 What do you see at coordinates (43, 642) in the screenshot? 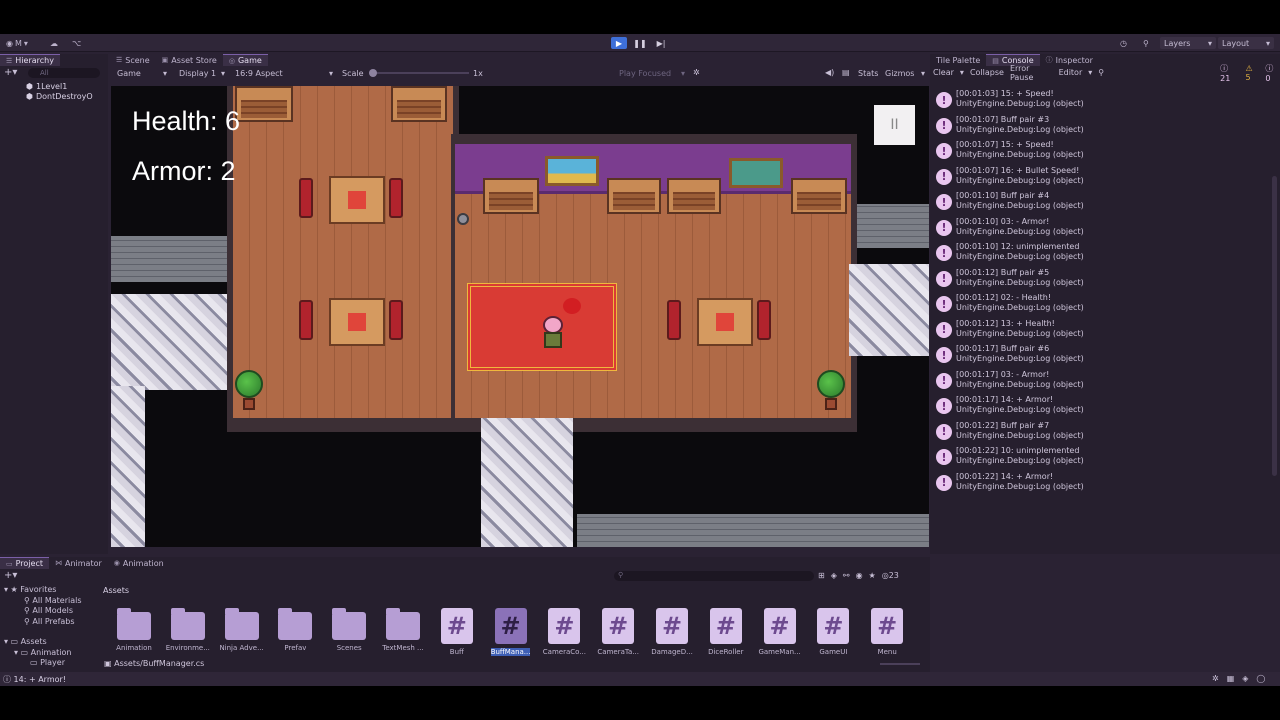
I see `assets-tree-root: ▾ ▭ Assets` at bounding box center [43, 642].